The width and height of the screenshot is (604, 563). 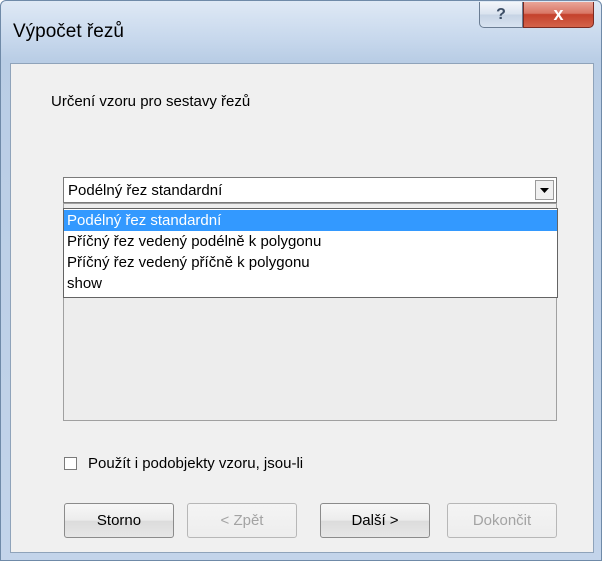 What do you see at coordinates (195, 463) in the screenshot?
I see `checkbox-label: Použít i podobjekty vzoru, jsou-li` at bounding box center [195, 463].